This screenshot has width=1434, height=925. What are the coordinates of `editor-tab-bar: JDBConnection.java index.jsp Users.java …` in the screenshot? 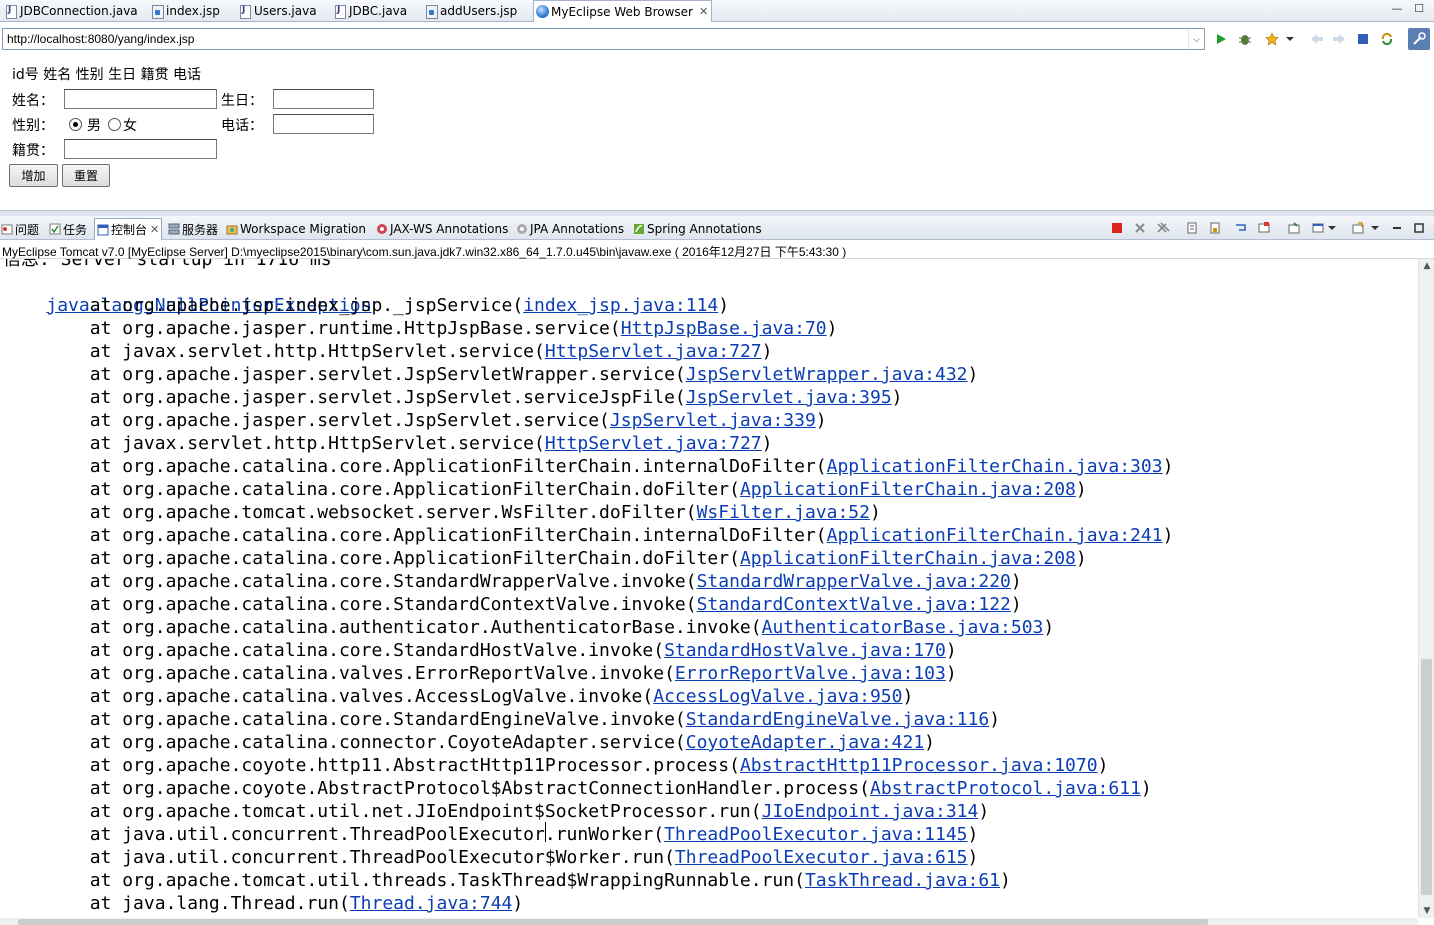 It's located at (717, 11).